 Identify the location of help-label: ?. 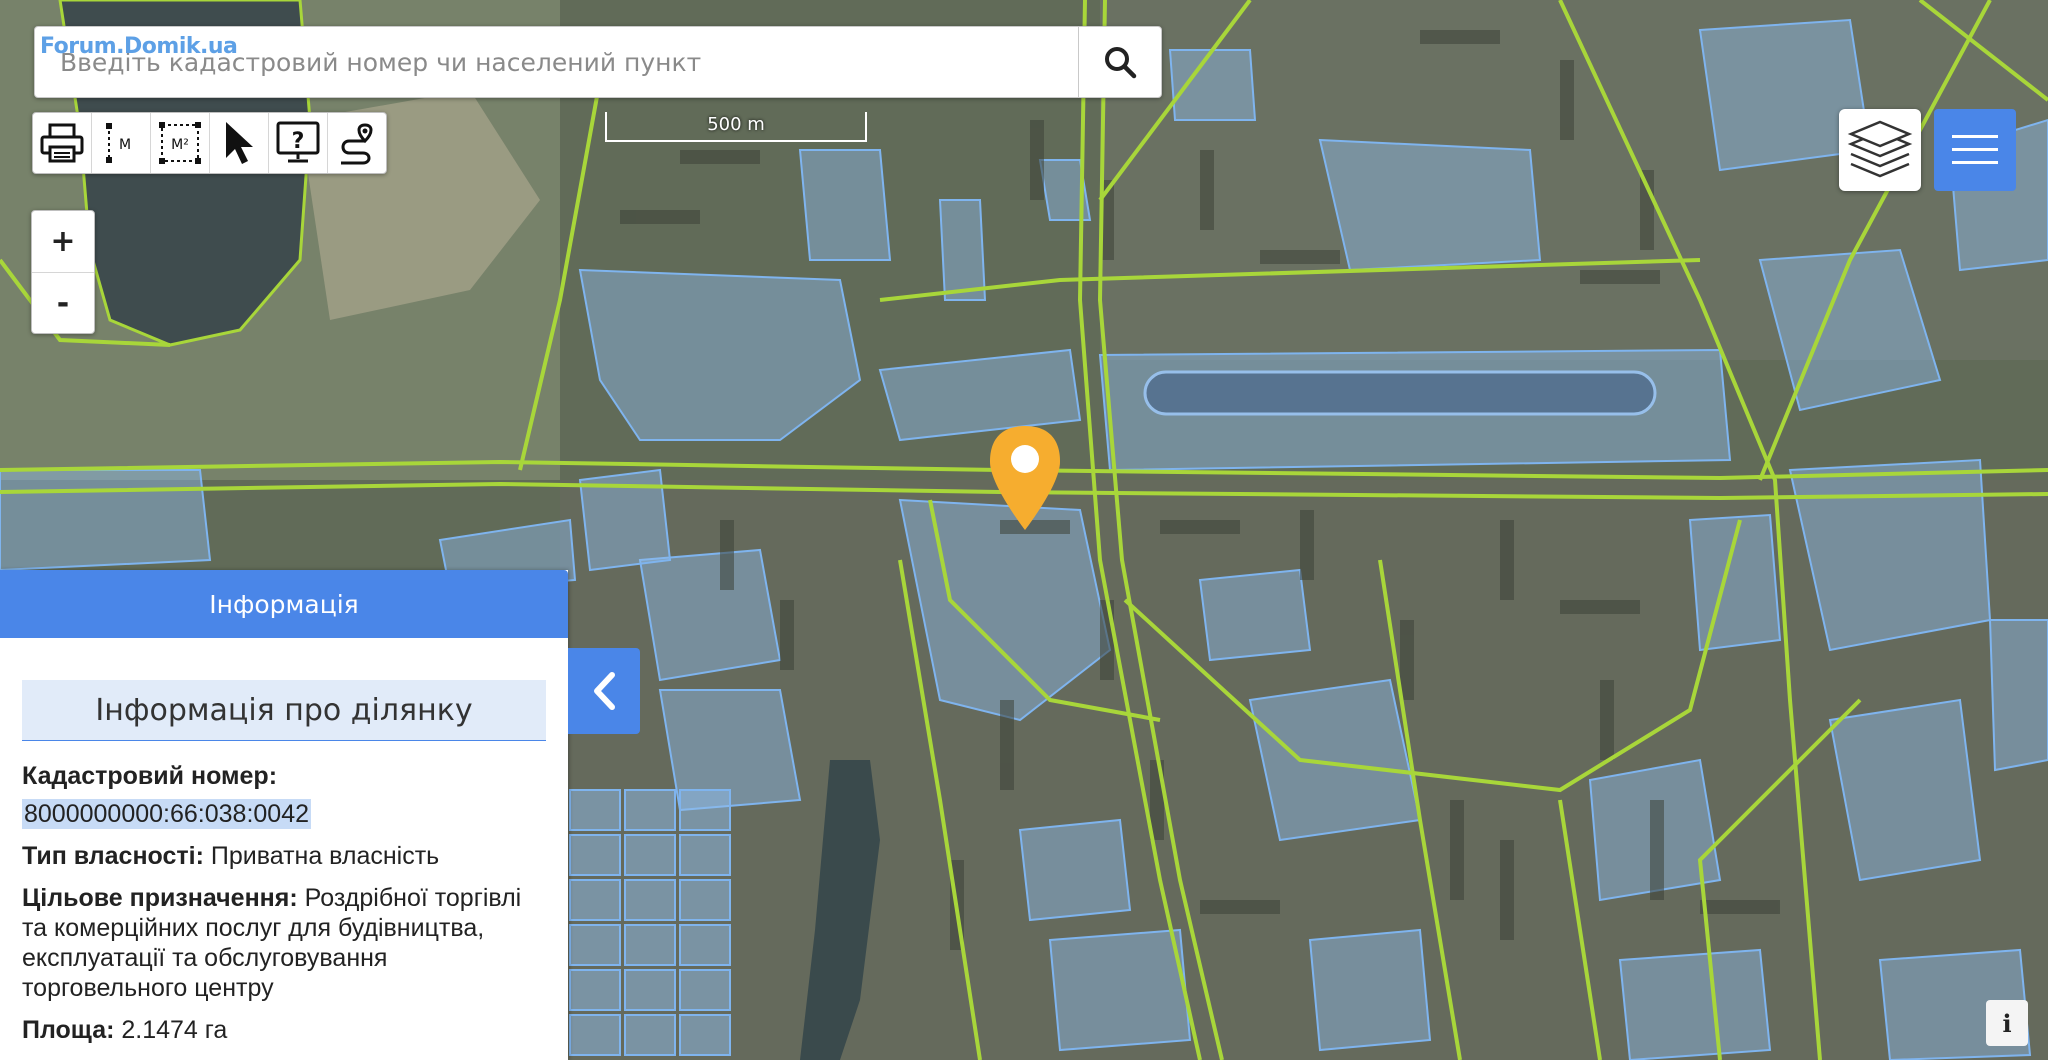
(298, 141).